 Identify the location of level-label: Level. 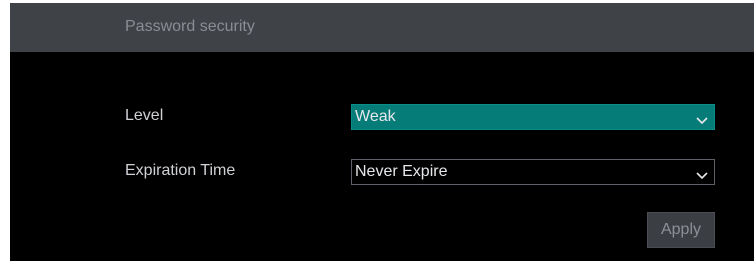
(144, 115).